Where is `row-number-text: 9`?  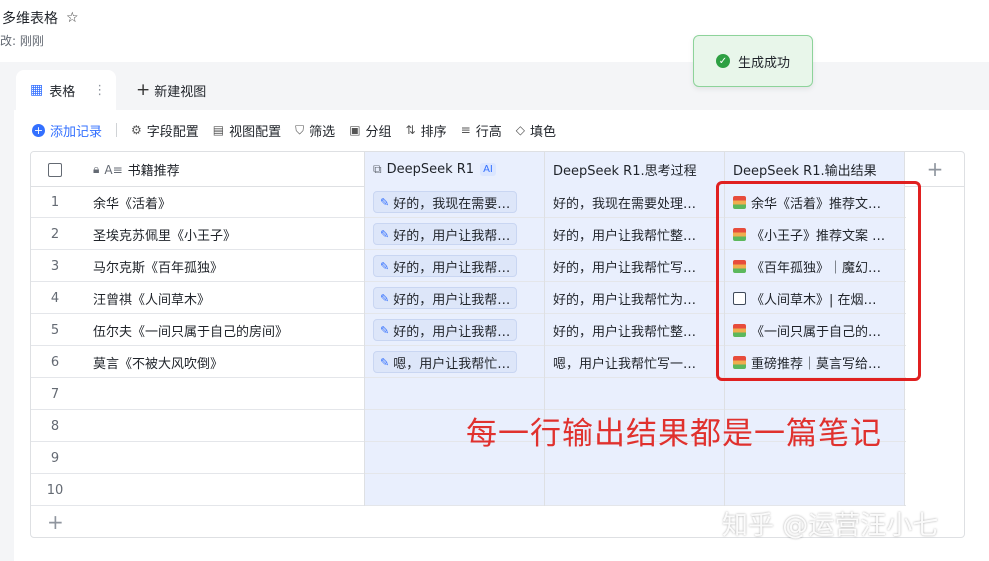 row-number-text: 9 is located at coordinates (55, 458).